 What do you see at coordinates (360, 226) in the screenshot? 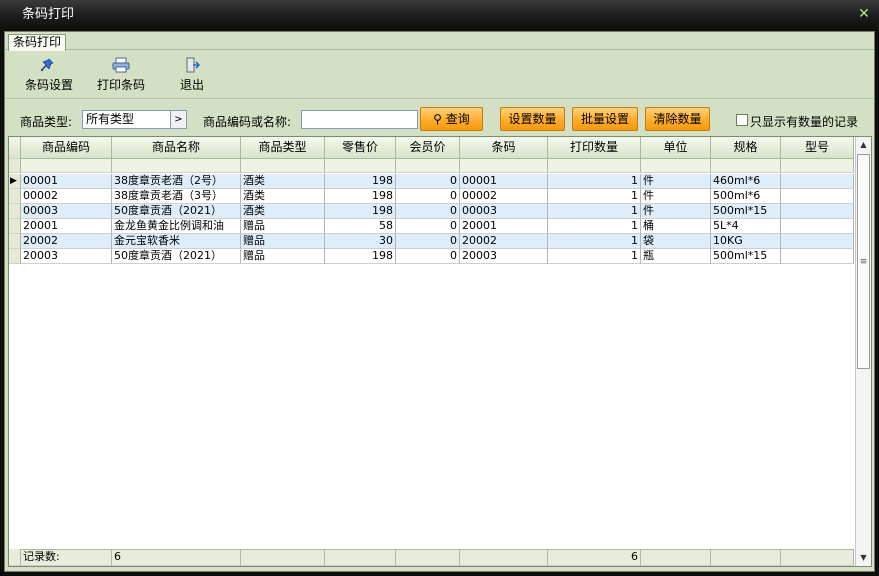
I see `grid-cell: 58` at bounding box center [360, 226].